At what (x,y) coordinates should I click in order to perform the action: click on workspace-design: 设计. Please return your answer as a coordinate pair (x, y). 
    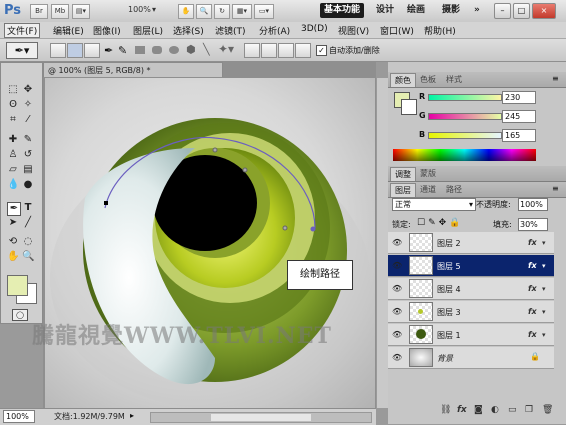
    Looking at the image, I should click on (385, 10).